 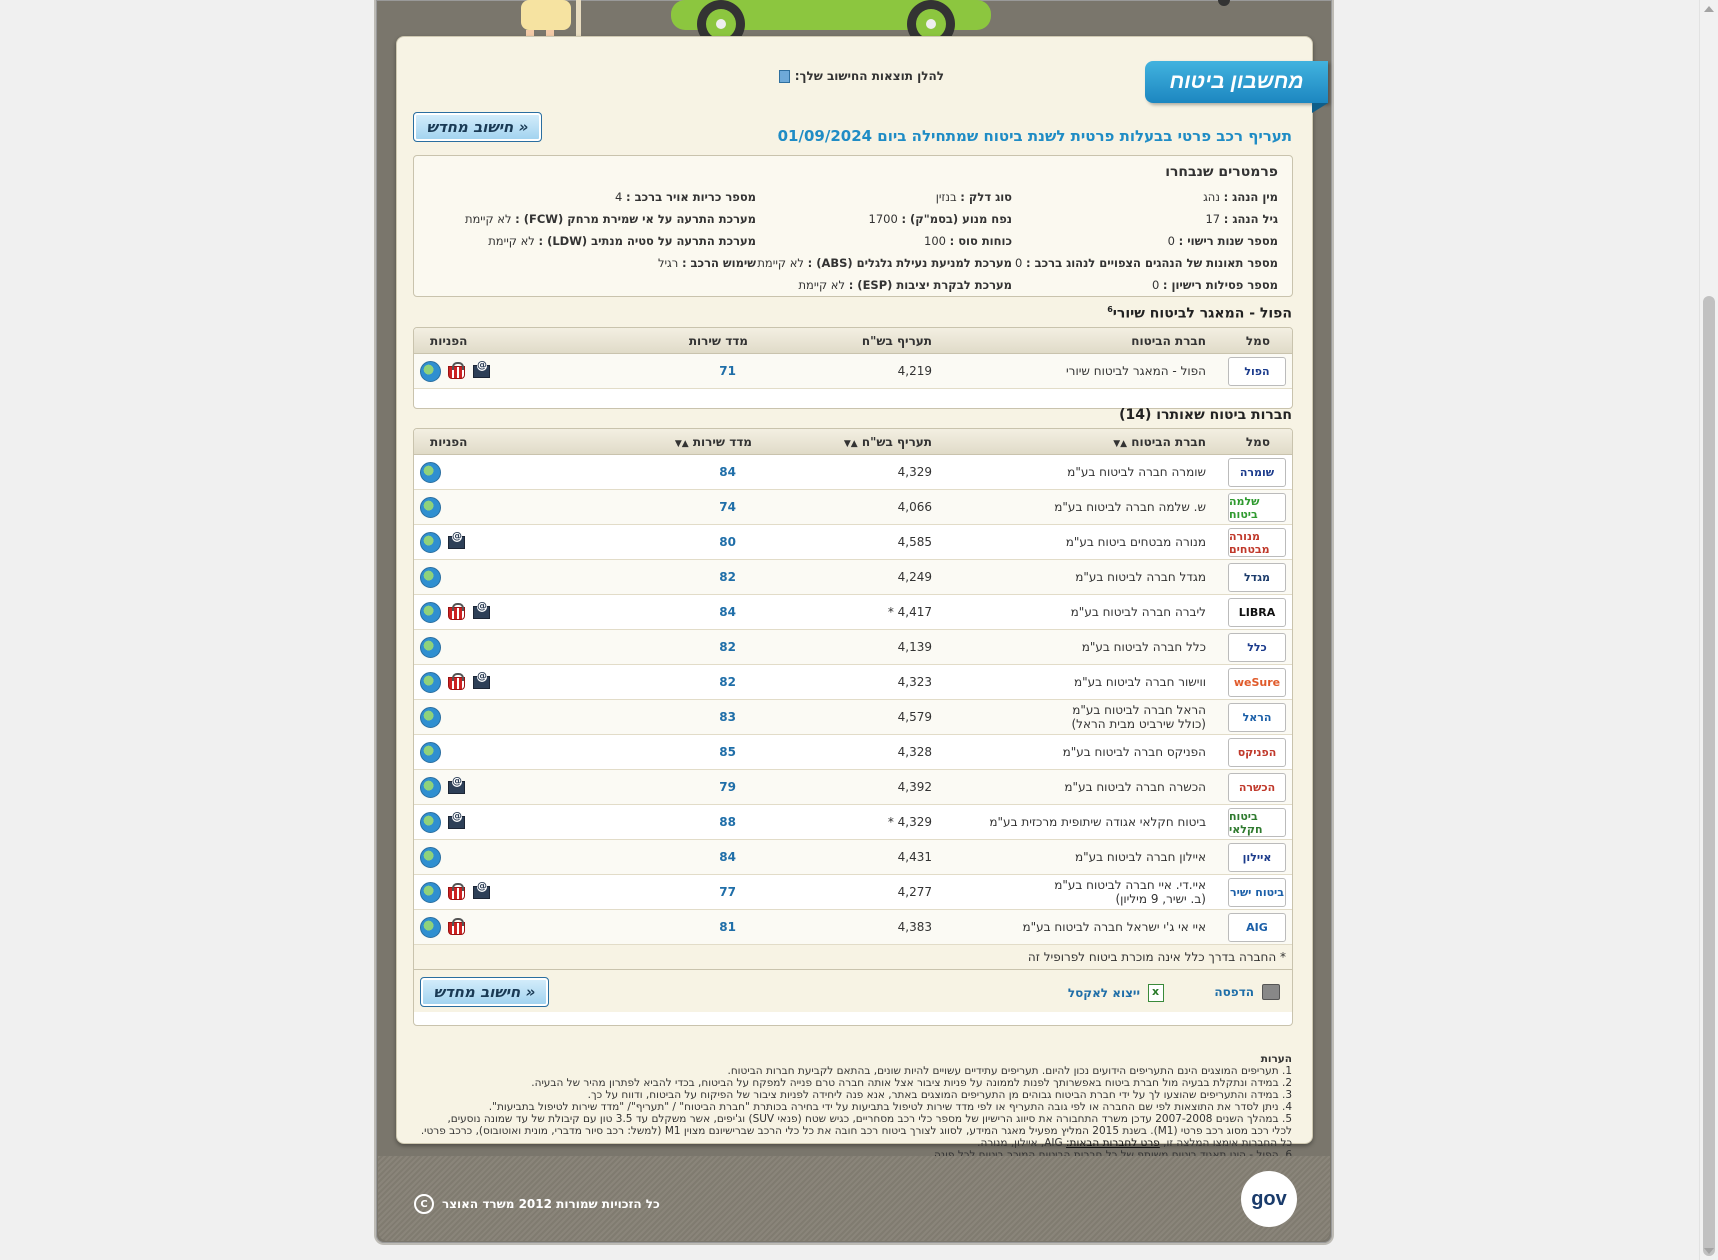 What do you see at coordinates (1199, 313) in the screenshot?
I see `pool-section-title: הפול - המאגר לביטוח שיורי6` at bounding box center [1199, 313].